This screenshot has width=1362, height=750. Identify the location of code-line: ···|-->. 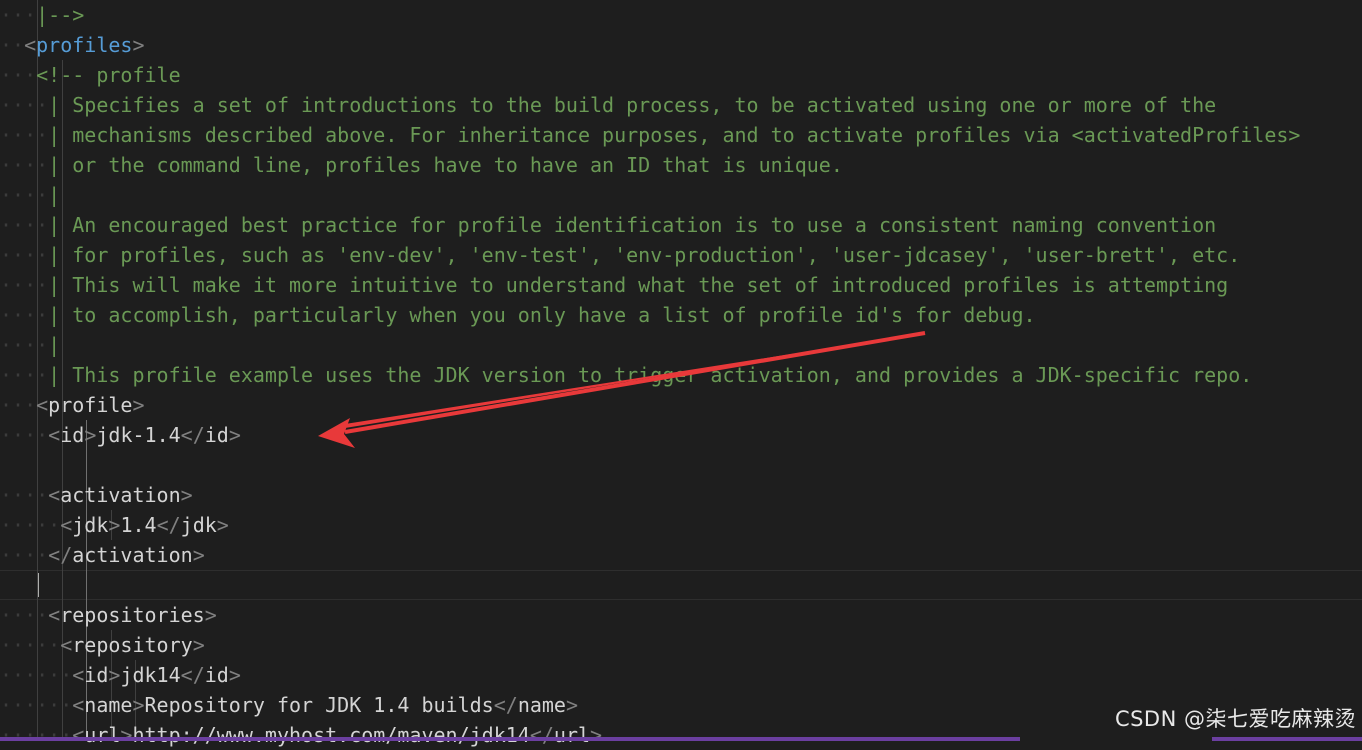
(681, 15).